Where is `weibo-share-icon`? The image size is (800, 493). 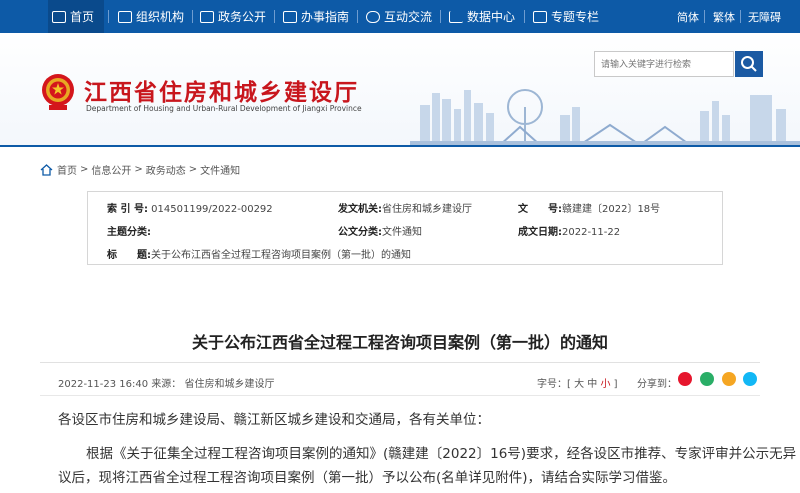 weibo-share-icon is located at coordinates (685, 379).